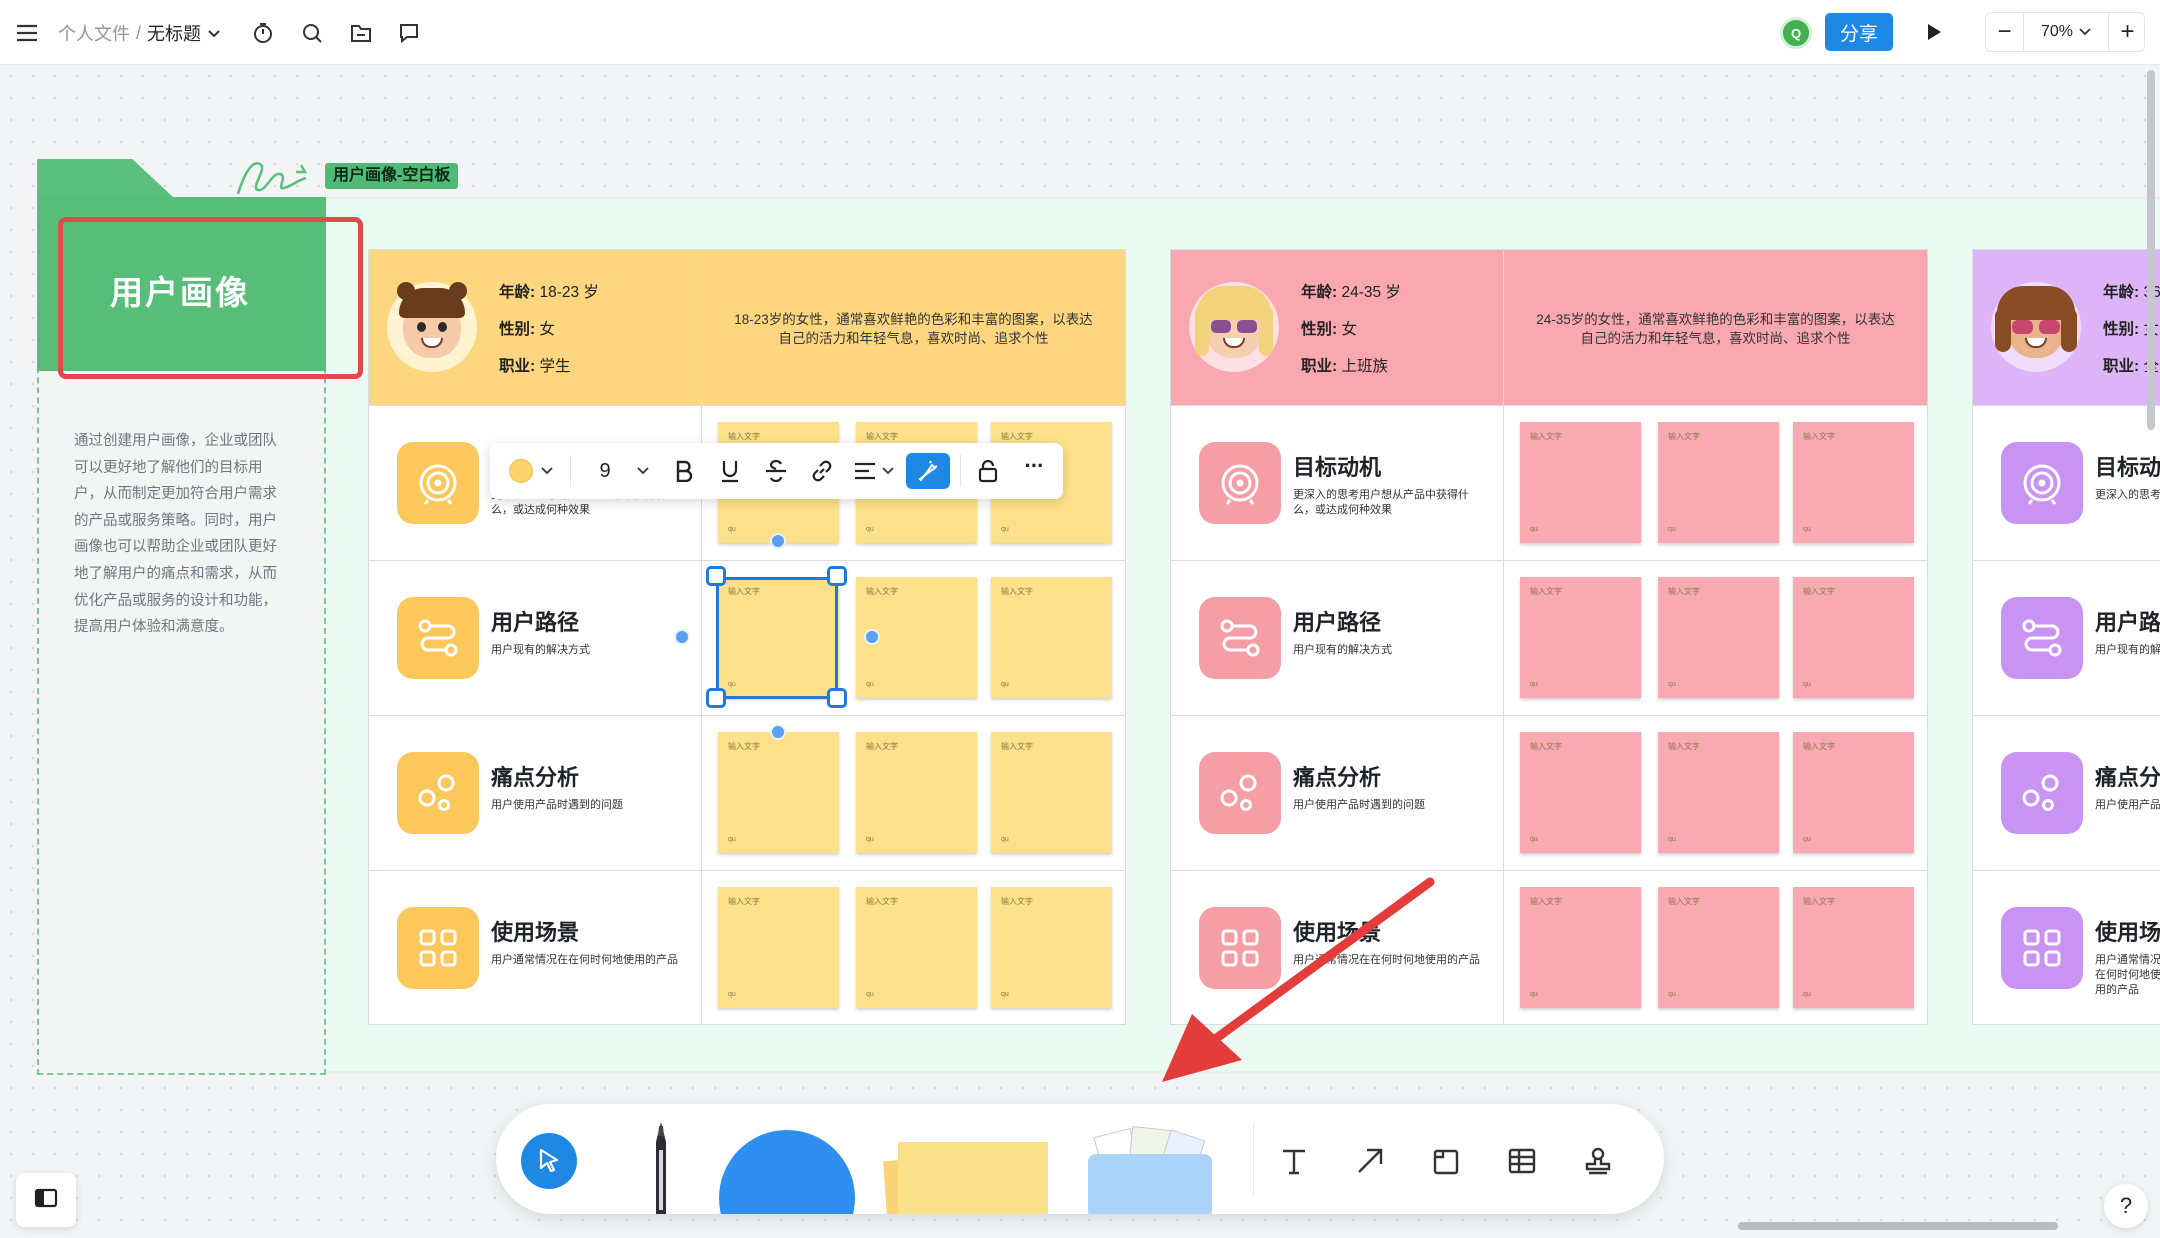 This screenshot has height=1238, width=2160. What do you see at coordinates (716, 576) in the screenshot?
I see `resize-handle-top-left` at bounding box center [716, 576].